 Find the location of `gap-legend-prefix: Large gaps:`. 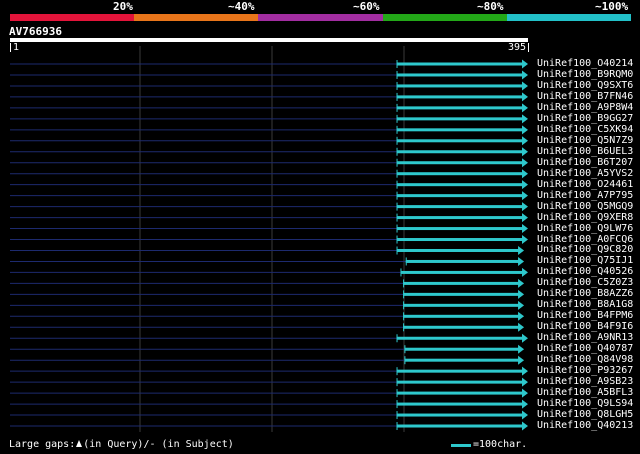

gap-legend-prefix: Large gaps: is located at coordinates (42, 444).